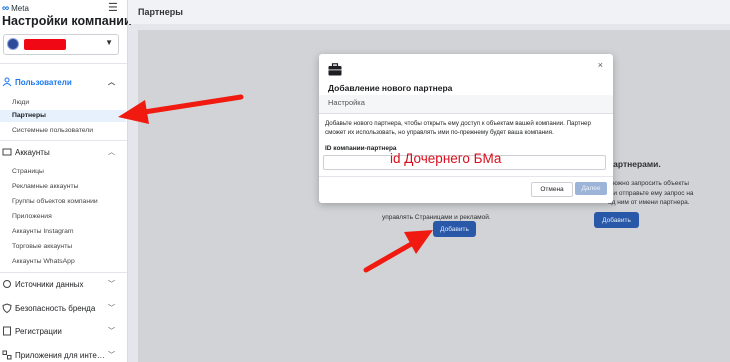 The height and width of the screenshot is (362, 730). What do you see at coordinates (346, 102) in the screenshot?
I see `dialog-step-label: Настройка` at bounding box center [346, 102].